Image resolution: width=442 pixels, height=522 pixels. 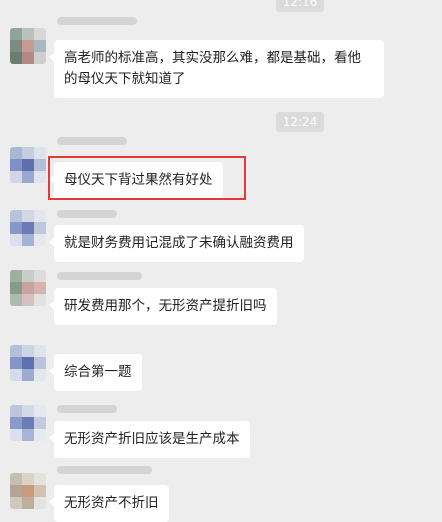 I want to click on message-bubble: 研发费用那个，无形资产提折旧吗, so click(x=163, y=306).